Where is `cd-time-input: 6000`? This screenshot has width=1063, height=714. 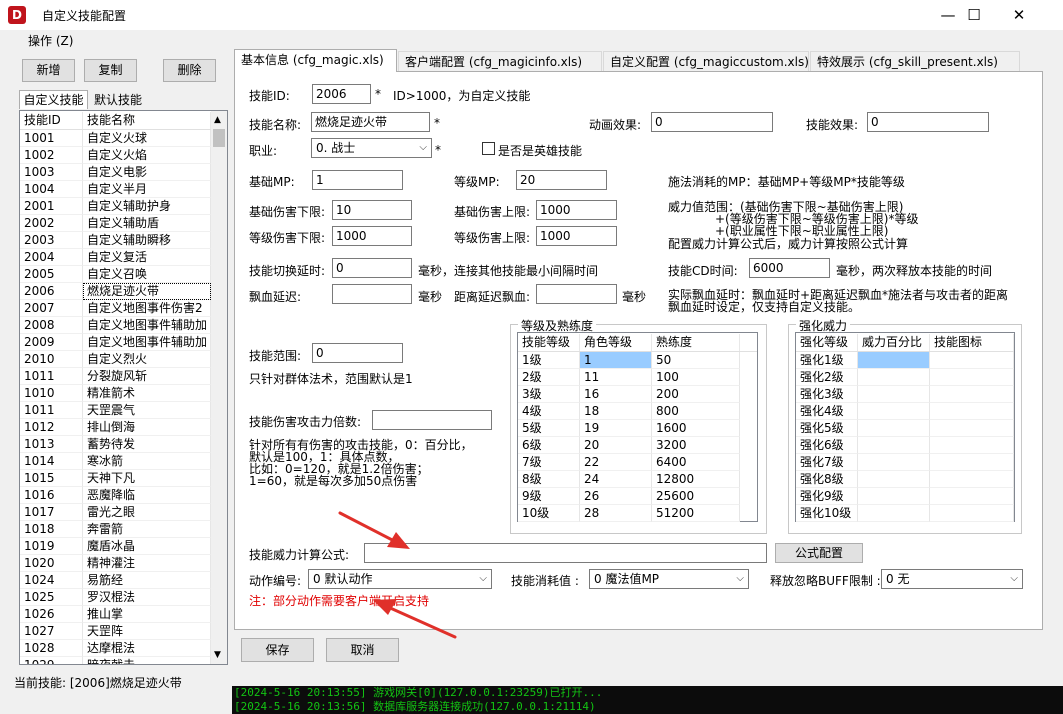 cd-time-input: 6000 is located at coordinates (789, 268).